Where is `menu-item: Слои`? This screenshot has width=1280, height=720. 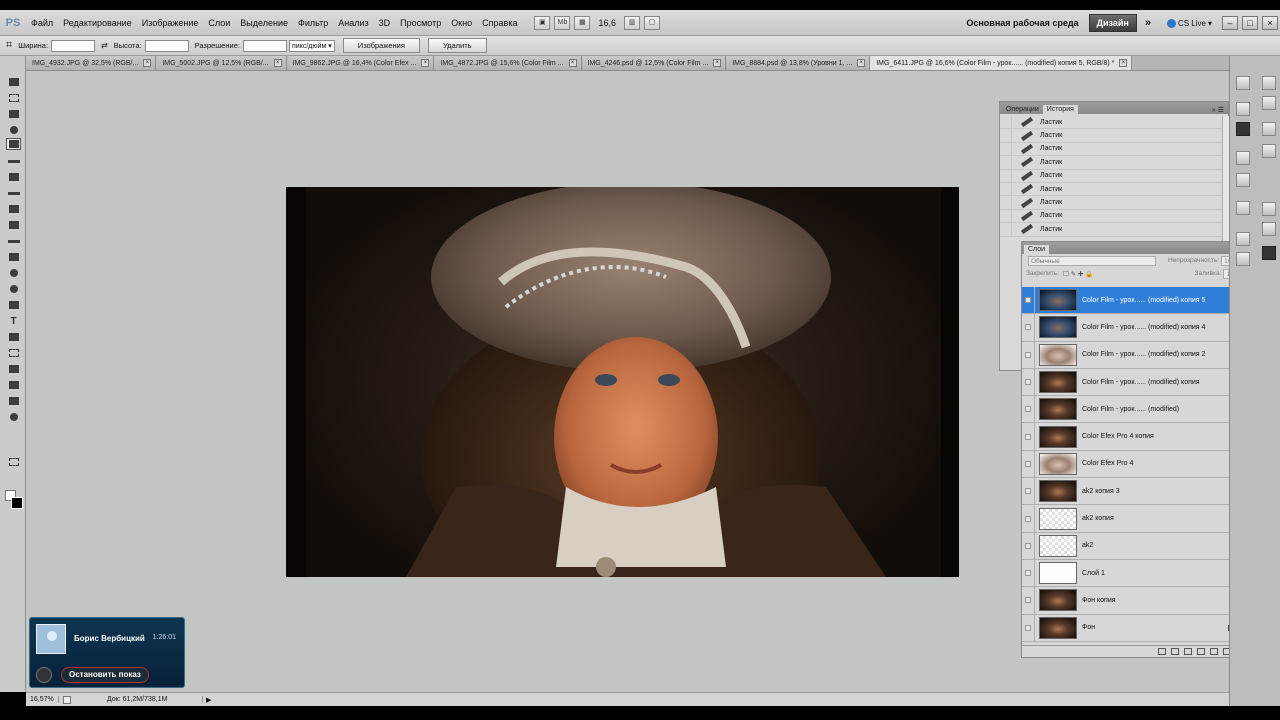
menu-item: Слои is located at coordinates (219, 23).